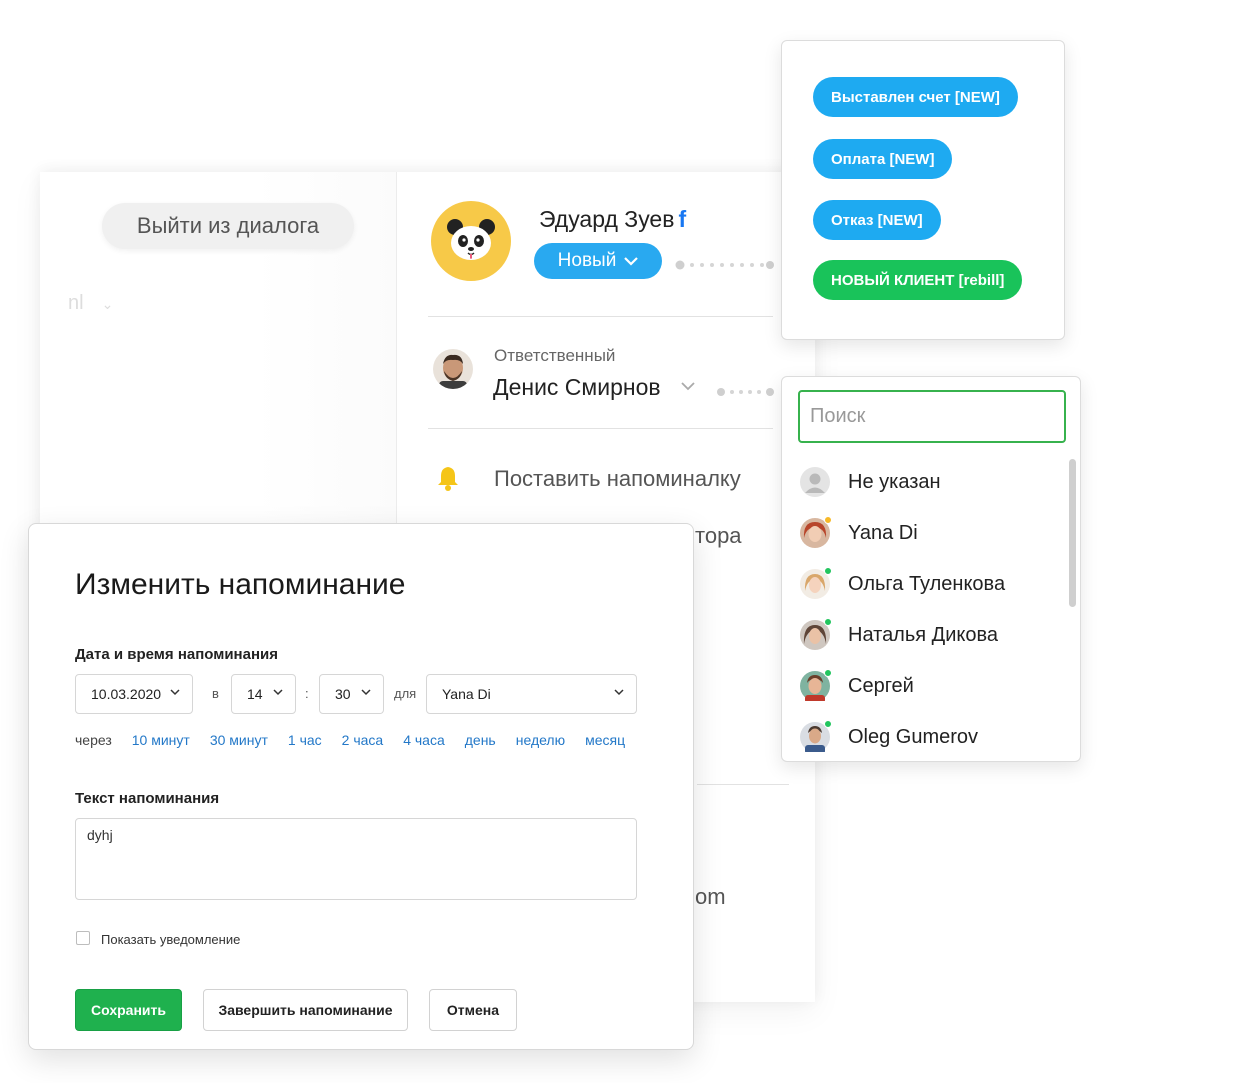  What do you see at coordinates (90, 303) in the screenshot?
I see `faded-select: nl ⌄` at bounding box center [90, 303].